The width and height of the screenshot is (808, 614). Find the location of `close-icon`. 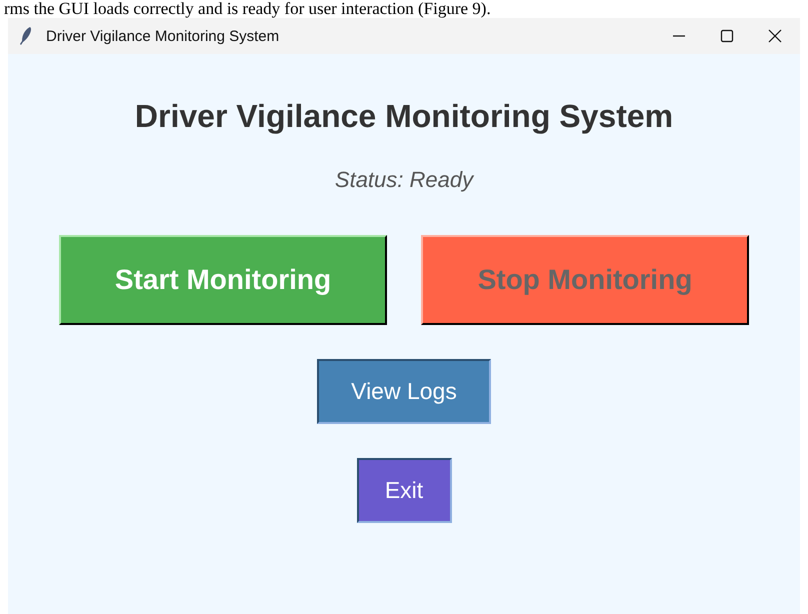

close-icon is located at coordinates (775, 36).